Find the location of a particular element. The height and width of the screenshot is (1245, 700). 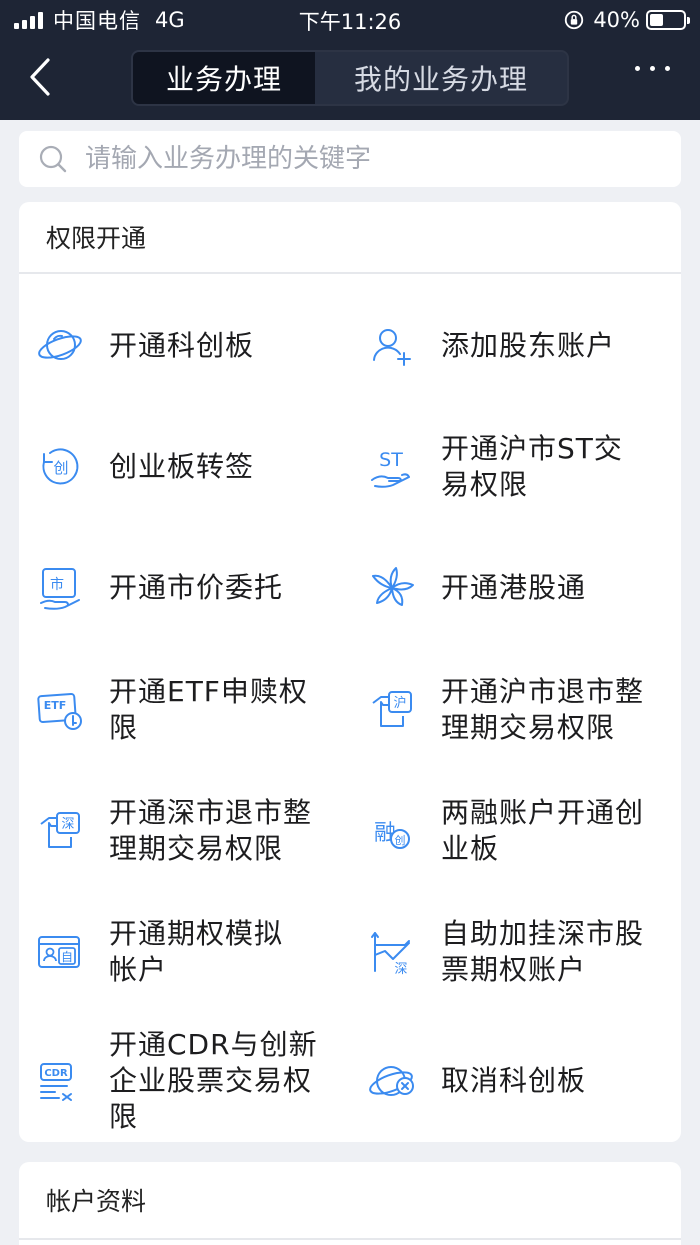

rong-chuang-icon: 融 创 is located at coordinates (392, 835).